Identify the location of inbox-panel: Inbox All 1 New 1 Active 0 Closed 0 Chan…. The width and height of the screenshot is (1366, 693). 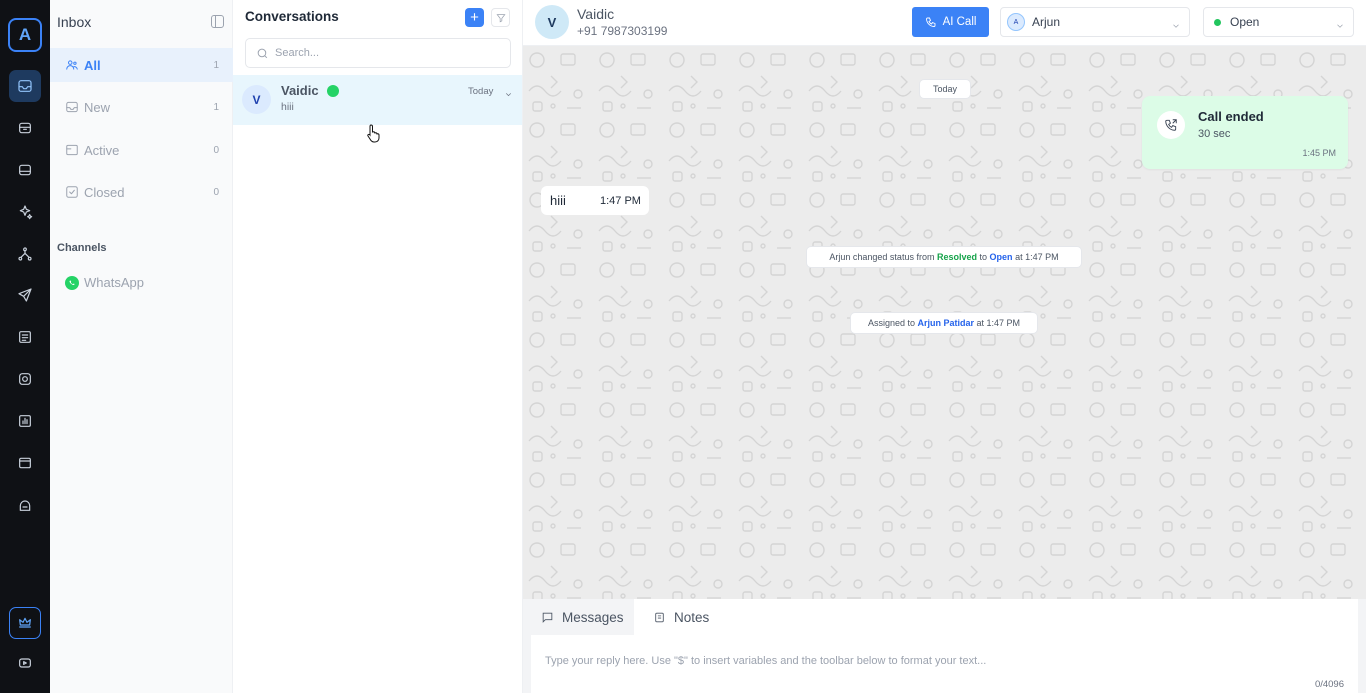
(141, 346).